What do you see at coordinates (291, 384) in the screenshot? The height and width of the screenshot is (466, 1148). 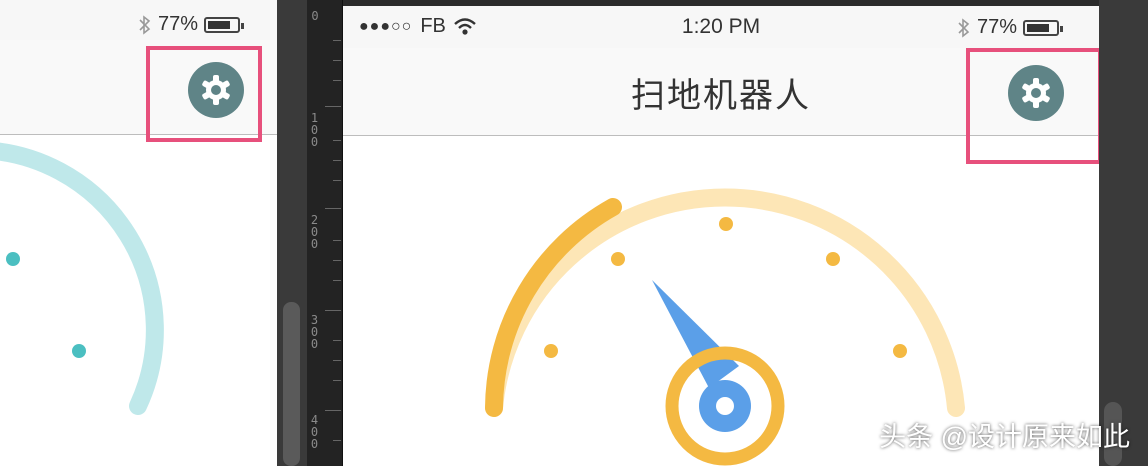 I see `scrollbar` at bounding box center [291, 384].